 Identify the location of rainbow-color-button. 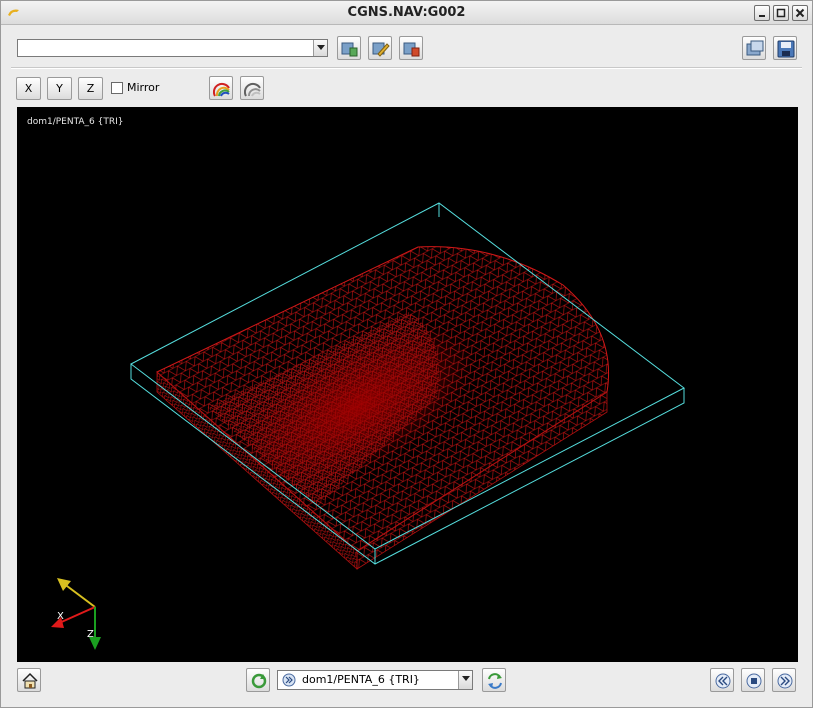
(221, 88).